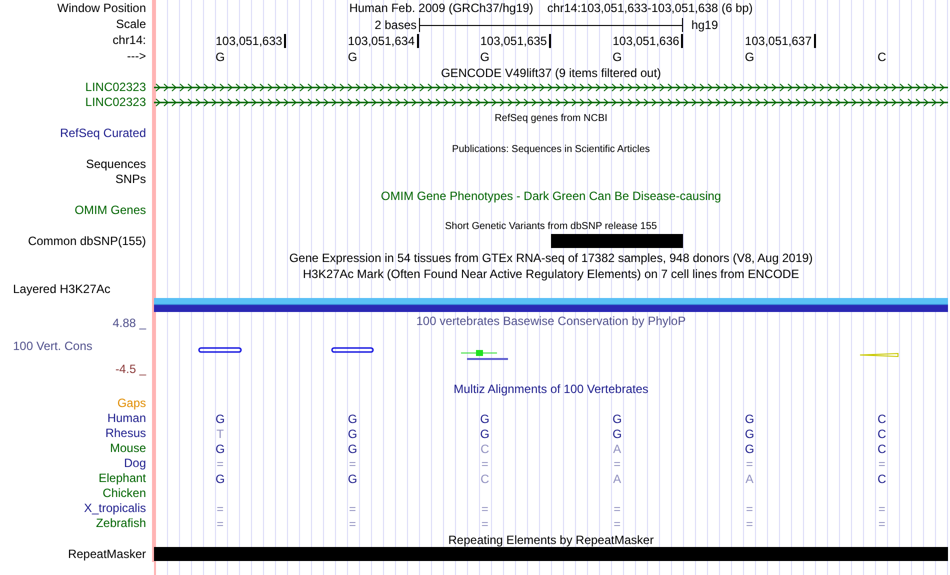 This screenshot has width=950, height=575. What do you see at coordinates (551, 258) in the screenshot?
I see `track-title: Gene Expression in 54 tissues from GTEx RNA-seq of 17382 samples, 948 donors (V8, Aug 2019)` at bounding box center [551, 258].